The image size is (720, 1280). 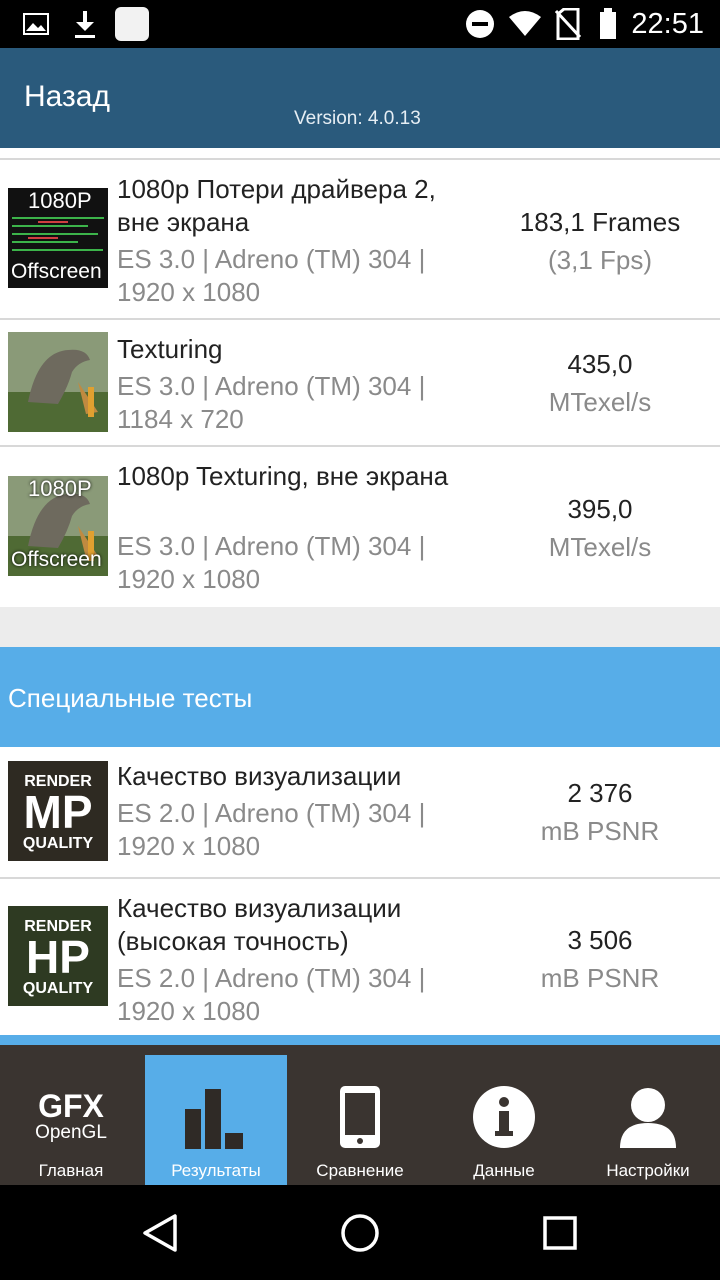 What do you see at coordinates (71, 1115) in the screenshot?
I see `gfx-logo-icon: GFX OpenGL` at bounding box center [71, 1115].